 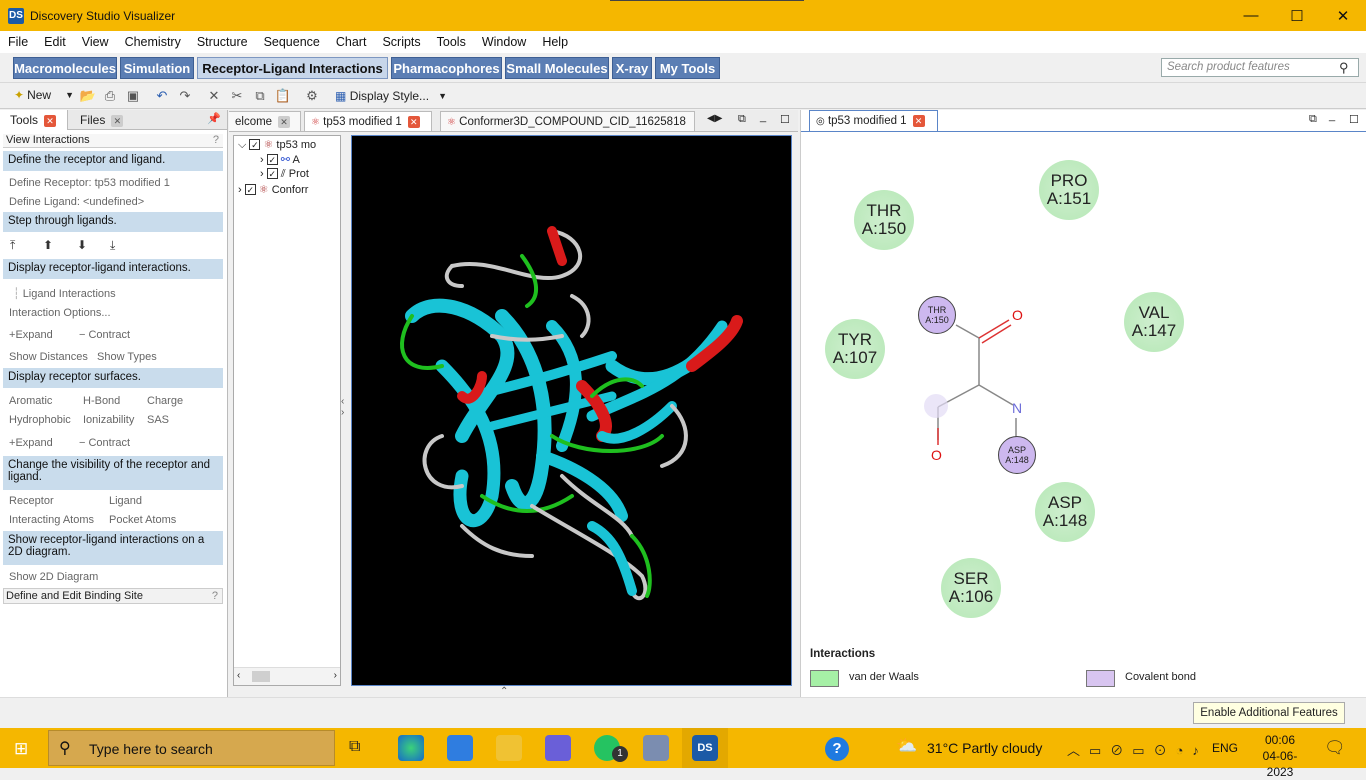 What do you see at coordinates (76, 202) in the screenshot?
I see `define-ligand-link: Define Ligand: <undefined>` at bounding box center [76, 202].